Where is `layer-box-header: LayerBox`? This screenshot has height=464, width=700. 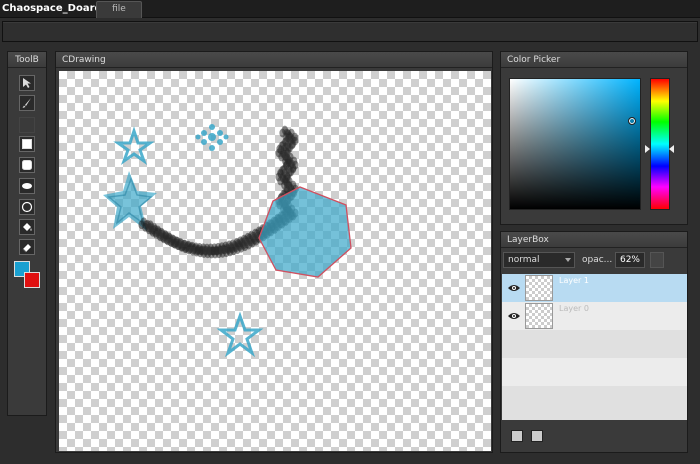
layer-box-header: LayerBox is located at coordinates (594, 240).